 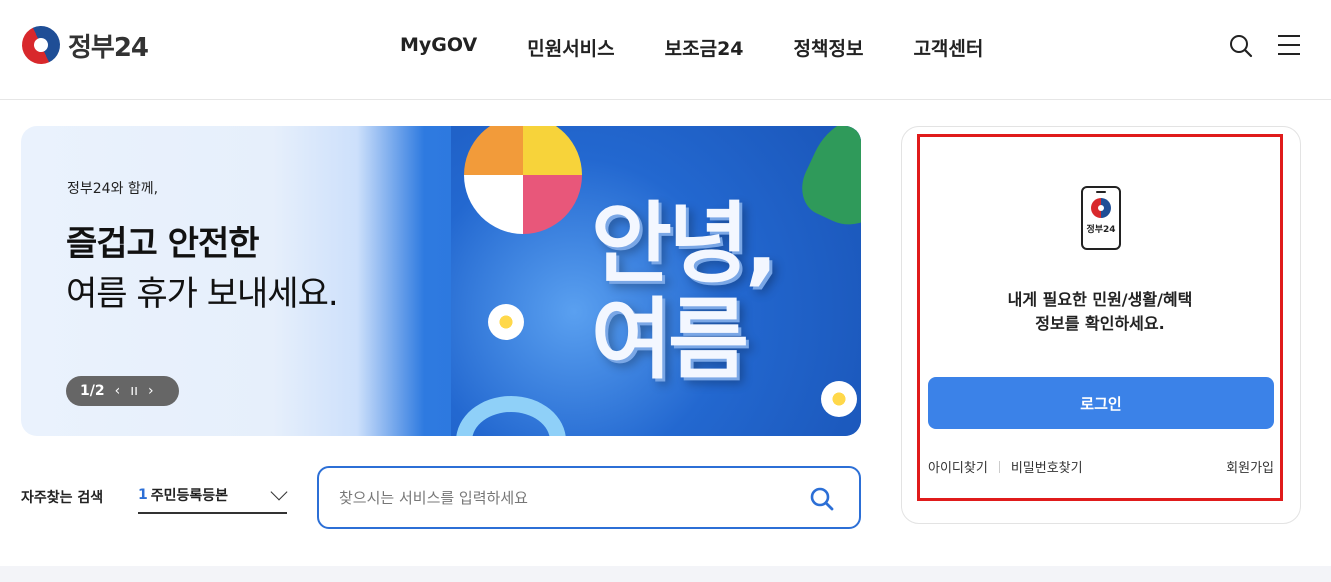 I want to click on nav-item-civil-services: 민원서비스, so click(x=570, y=47).